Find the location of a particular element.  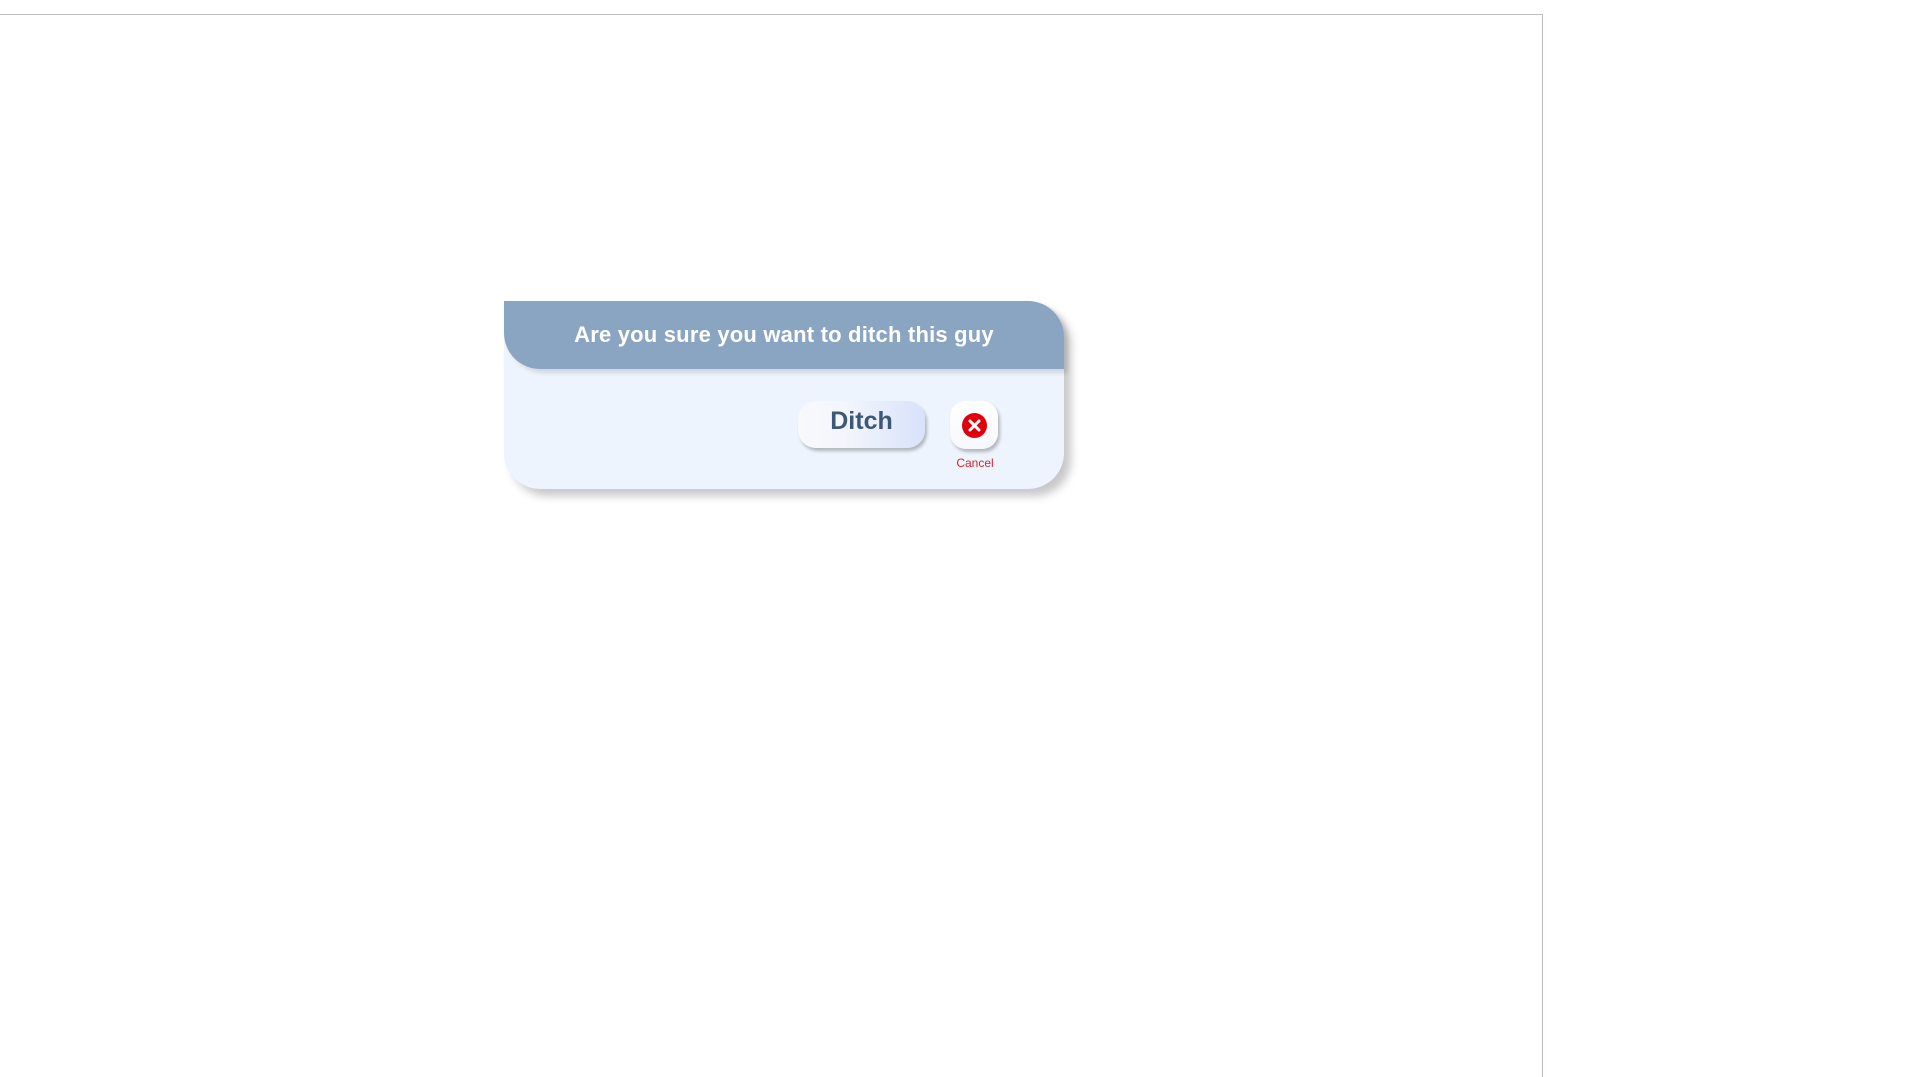

cancel-x-icon is located at coordinates (974, 425).